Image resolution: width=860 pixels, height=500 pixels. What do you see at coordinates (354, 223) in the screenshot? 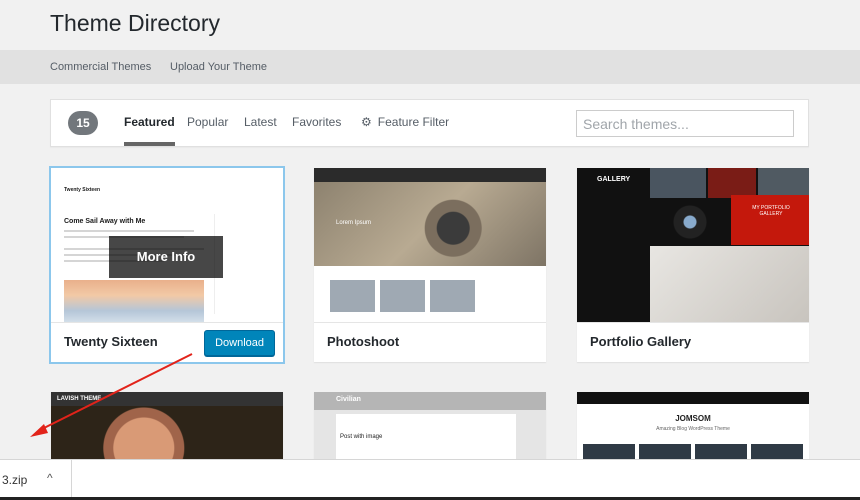
I see `shot-hero-text: Lorem Ipsum` at bounding box center [354, 223].